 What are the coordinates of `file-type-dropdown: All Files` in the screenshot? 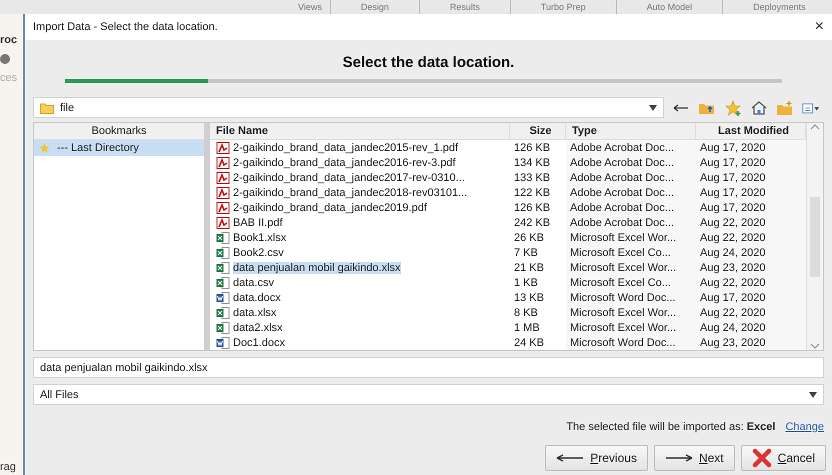 It's located at (428, 394).